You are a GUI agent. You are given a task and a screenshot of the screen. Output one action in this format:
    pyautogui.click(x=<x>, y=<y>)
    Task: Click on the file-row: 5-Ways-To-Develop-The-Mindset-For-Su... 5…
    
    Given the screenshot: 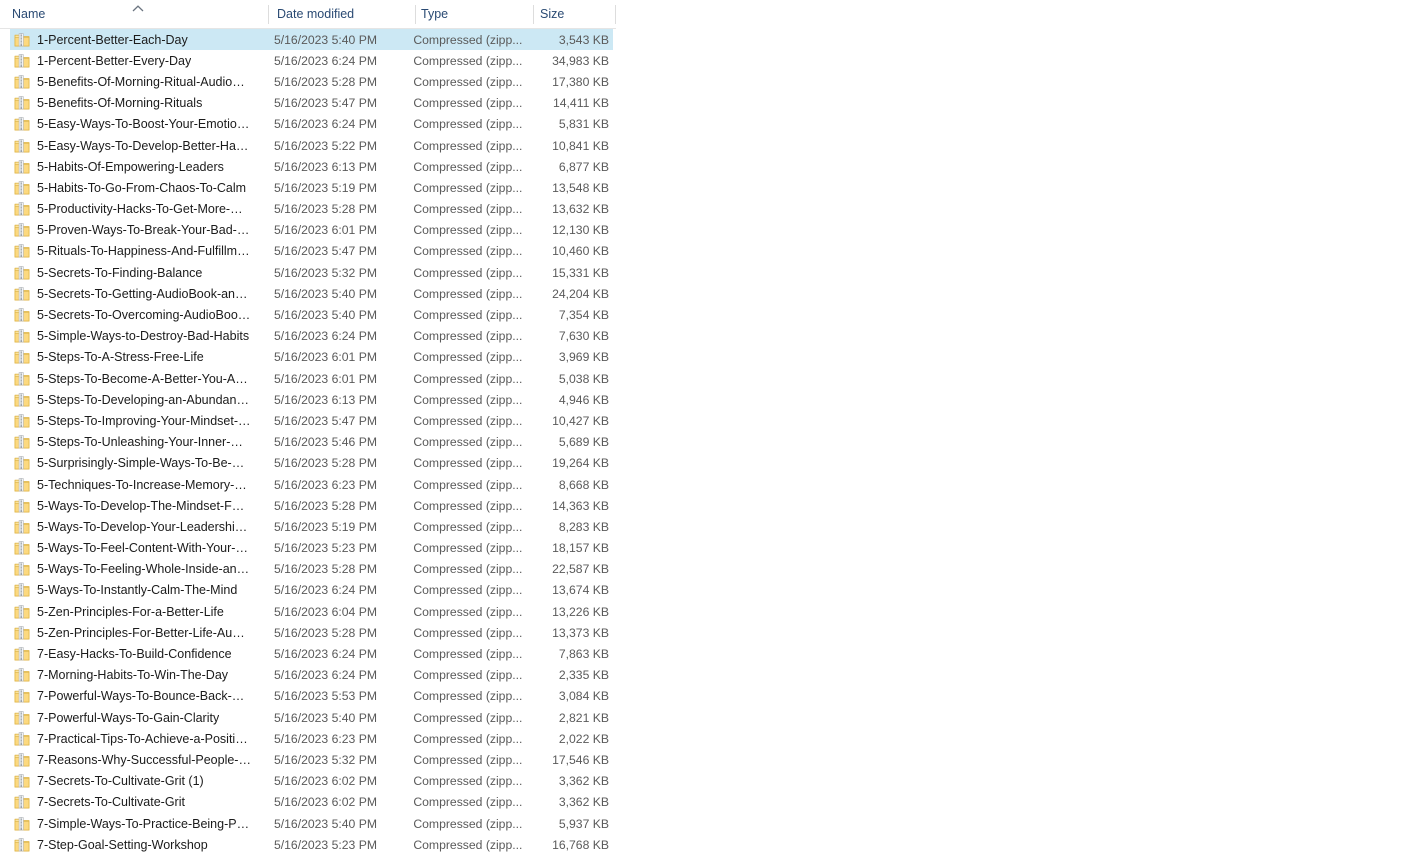 What is the action you would take?
    pyautogui.click(x=311, y=505)
    